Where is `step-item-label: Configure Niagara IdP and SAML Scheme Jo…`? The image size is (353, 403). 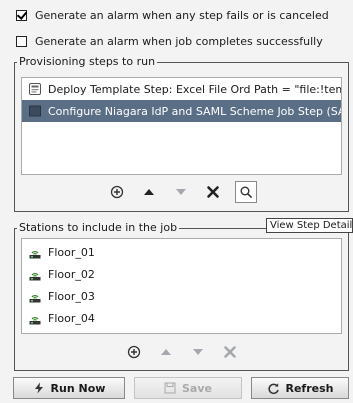
step-item-label: Configure Niagara IdP and SAML Scheme Jo… is located at coordinates (195, 111).